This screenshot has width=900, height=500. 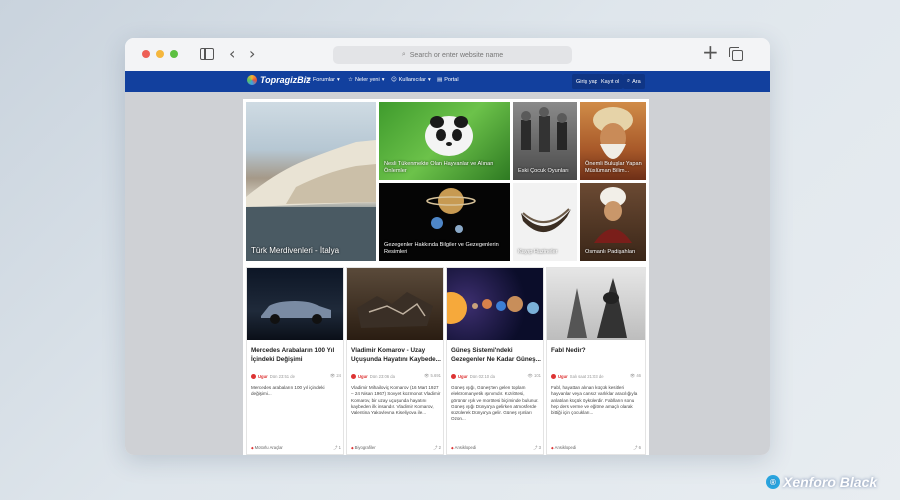 I want to click on car-image, so click(x=296, y=312).